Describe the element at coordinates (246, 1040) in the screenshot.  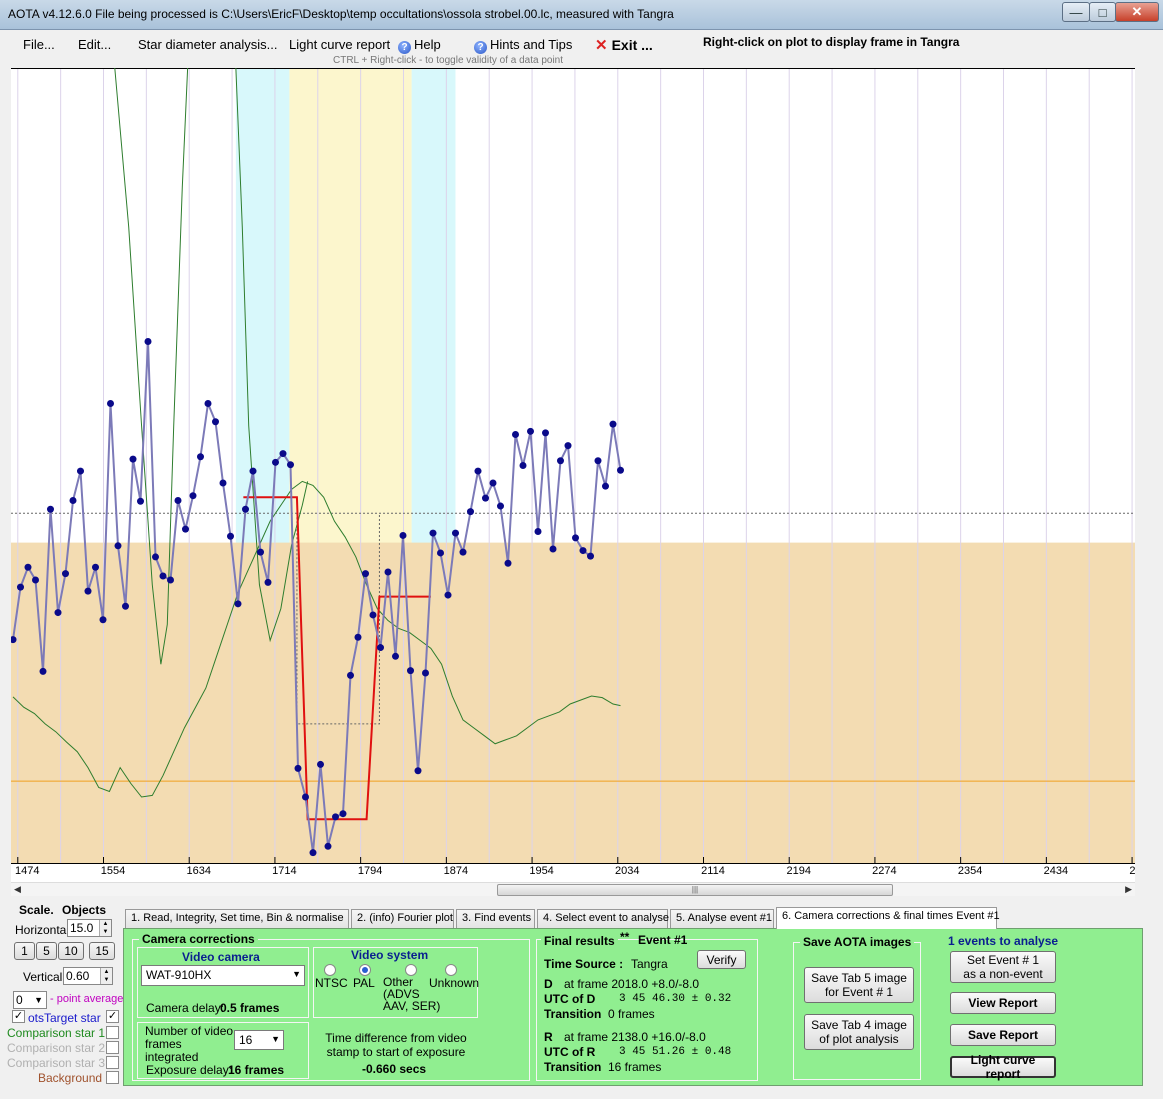
I see `frames-integrated-value: 16` at that location.